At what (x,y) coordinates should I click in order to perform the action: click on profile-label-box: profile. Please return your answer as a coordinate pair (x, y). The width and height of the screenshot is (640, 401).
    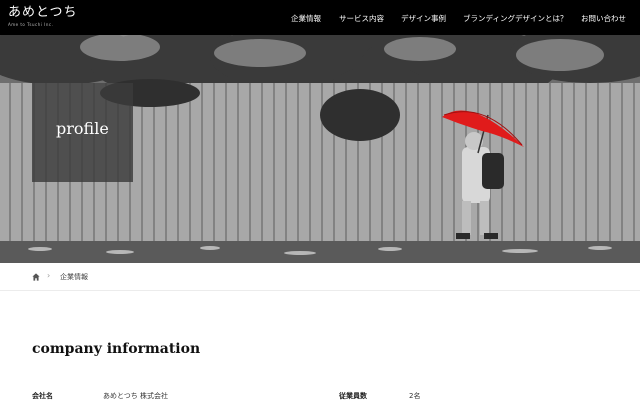
    Looking at the image, I should click on (82, 132).